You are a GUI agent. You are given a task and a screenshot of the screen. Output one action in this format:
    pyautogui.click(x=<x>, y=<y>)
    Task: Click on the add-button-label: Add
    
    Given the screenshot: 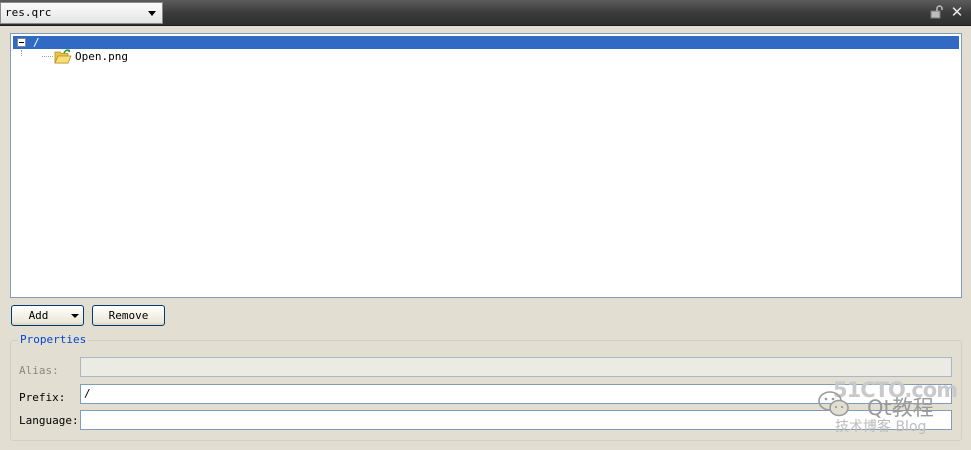 What is the action you would take?
    pyautogui.click(x=38, y=315)
    